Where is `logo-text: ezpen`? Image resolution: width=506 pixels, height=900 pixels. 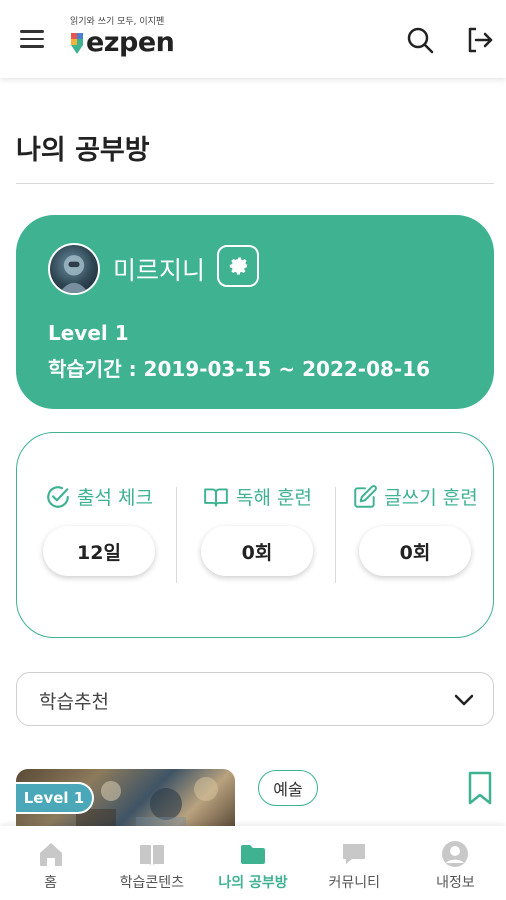 logo-text: ezpen is located at coordinates (130, 42).